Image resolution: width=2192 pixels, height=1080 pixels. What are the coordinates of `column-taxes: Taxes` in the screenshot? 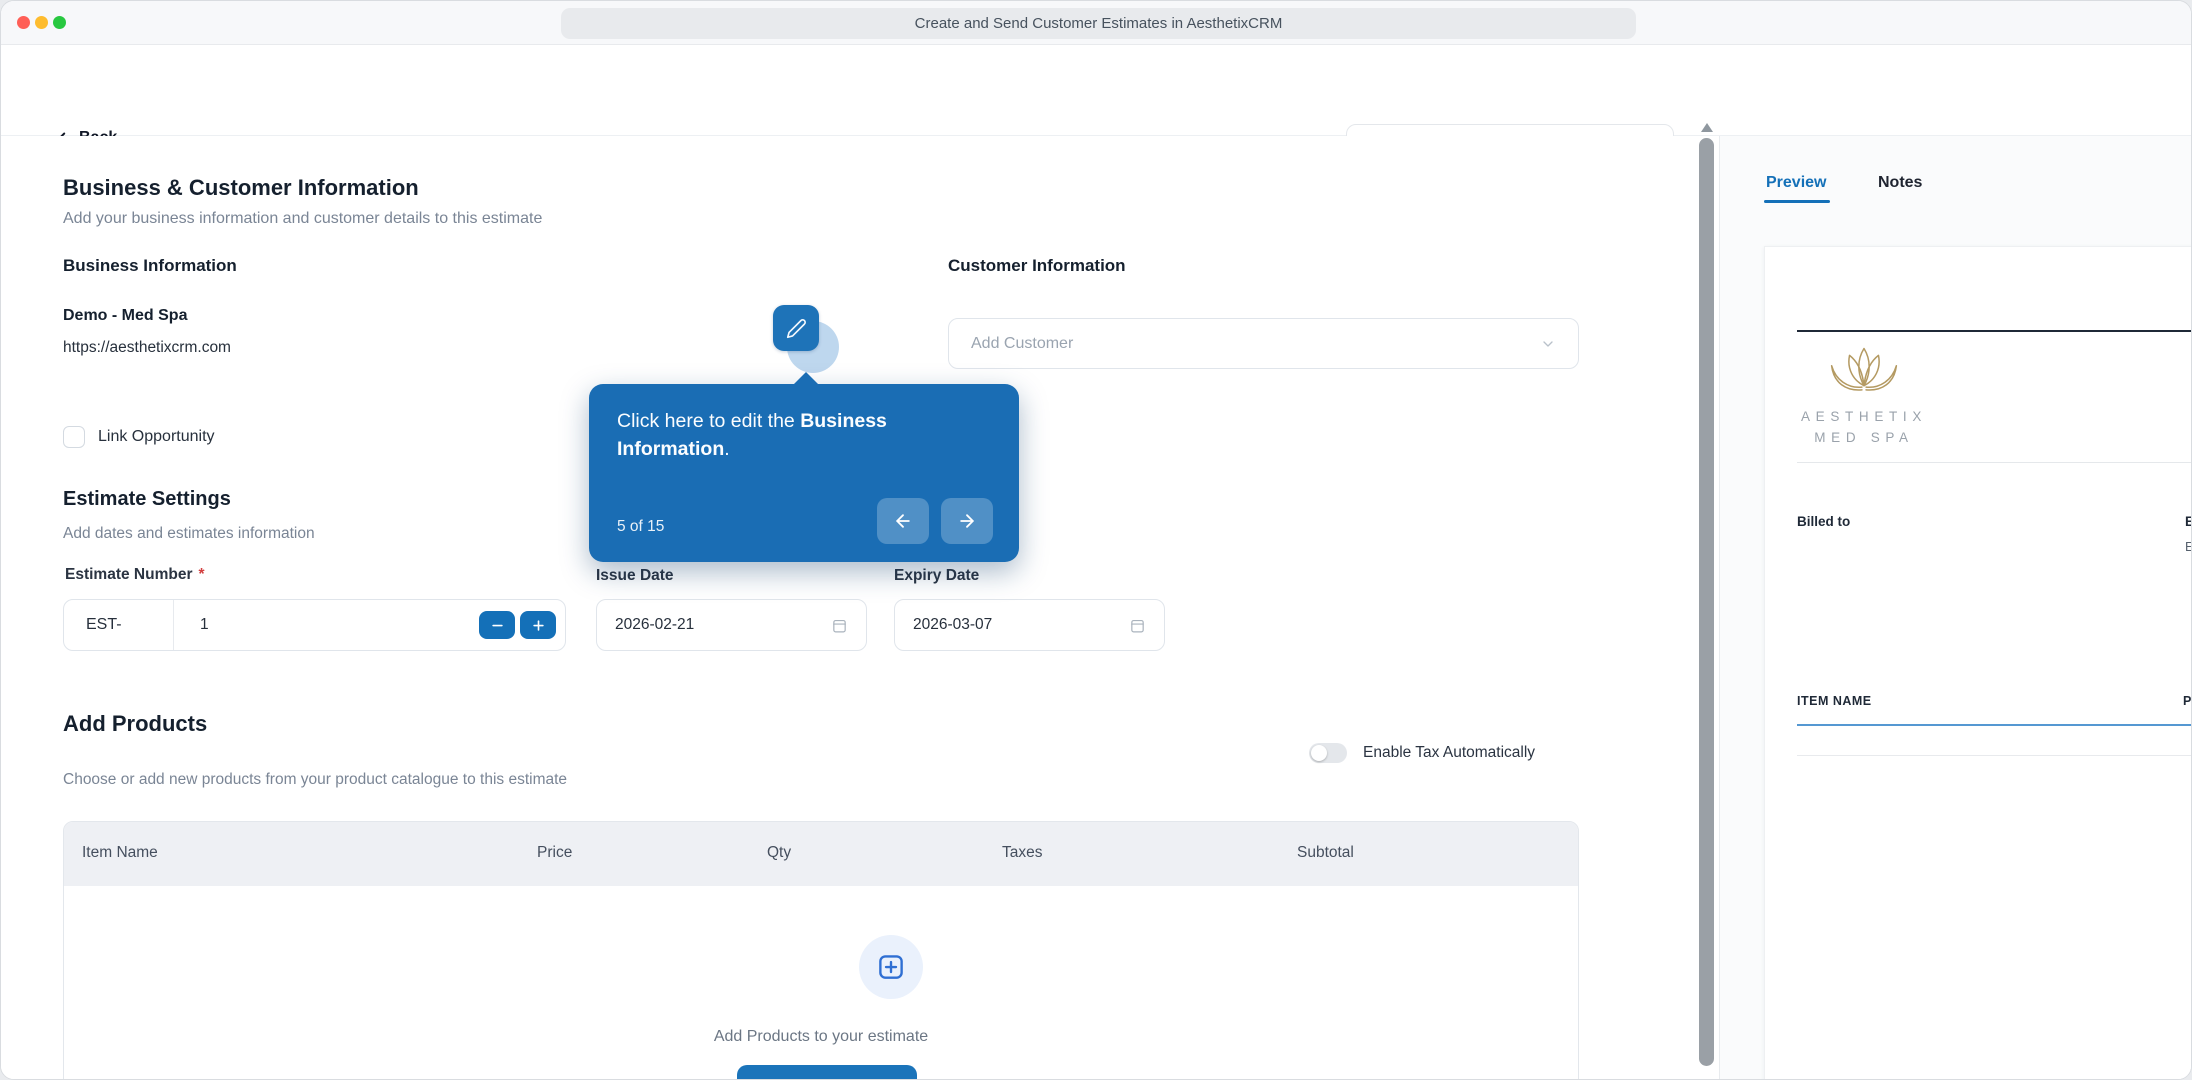 It's located at (1022, 852).